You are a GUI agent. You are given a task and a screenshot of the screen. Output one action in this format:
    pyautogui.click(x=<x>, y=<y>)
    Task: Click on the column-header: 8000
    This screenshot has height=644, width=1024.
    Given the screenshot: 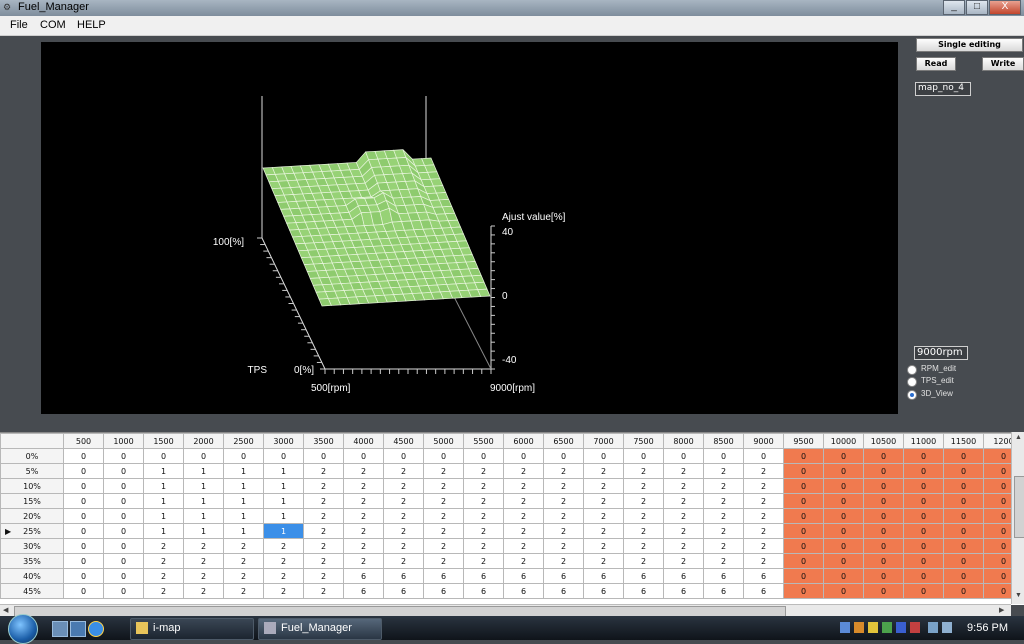 What is the action you would take?
    pyautogui.click(x=683, y=441)
    